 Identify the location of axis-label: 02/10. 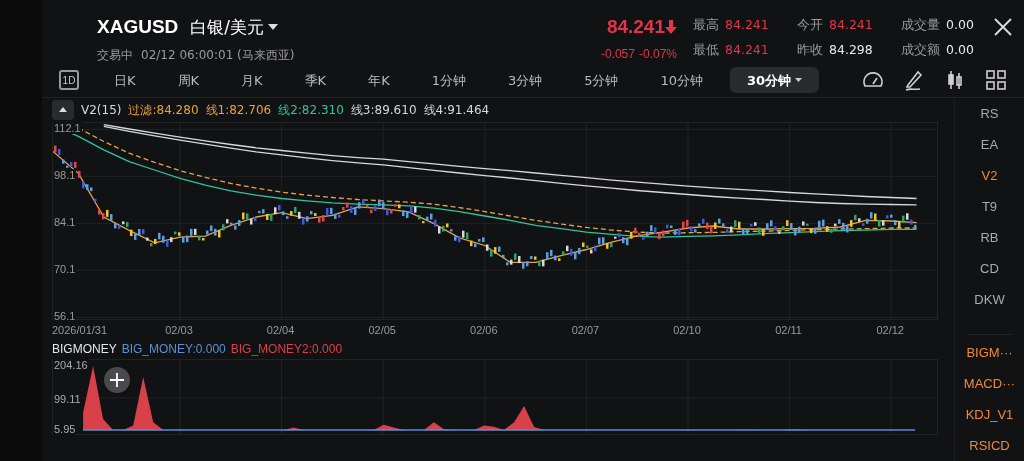
(687, 330).